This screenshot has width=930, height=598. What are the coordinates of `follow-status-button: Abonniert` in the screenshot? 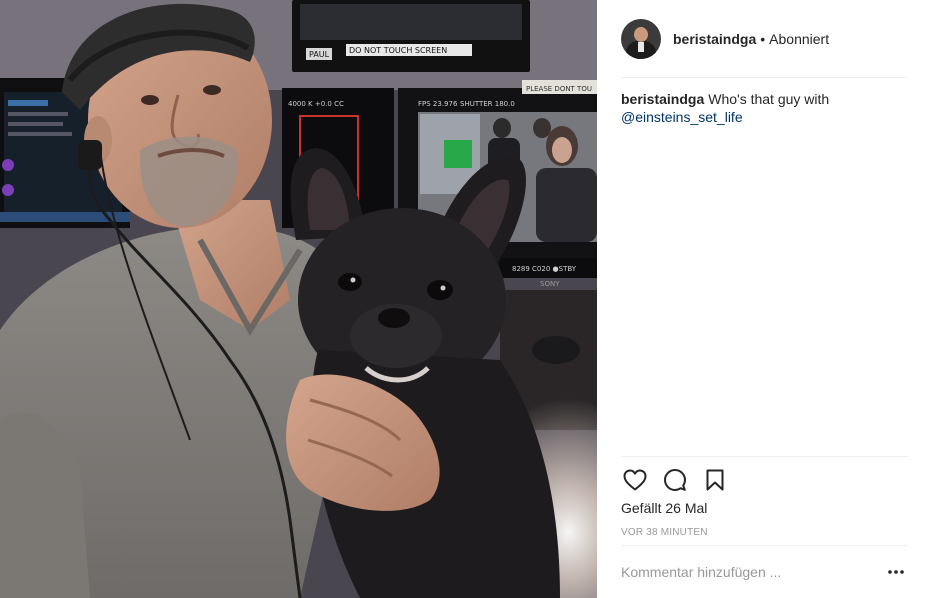 It's located at (799, 39).